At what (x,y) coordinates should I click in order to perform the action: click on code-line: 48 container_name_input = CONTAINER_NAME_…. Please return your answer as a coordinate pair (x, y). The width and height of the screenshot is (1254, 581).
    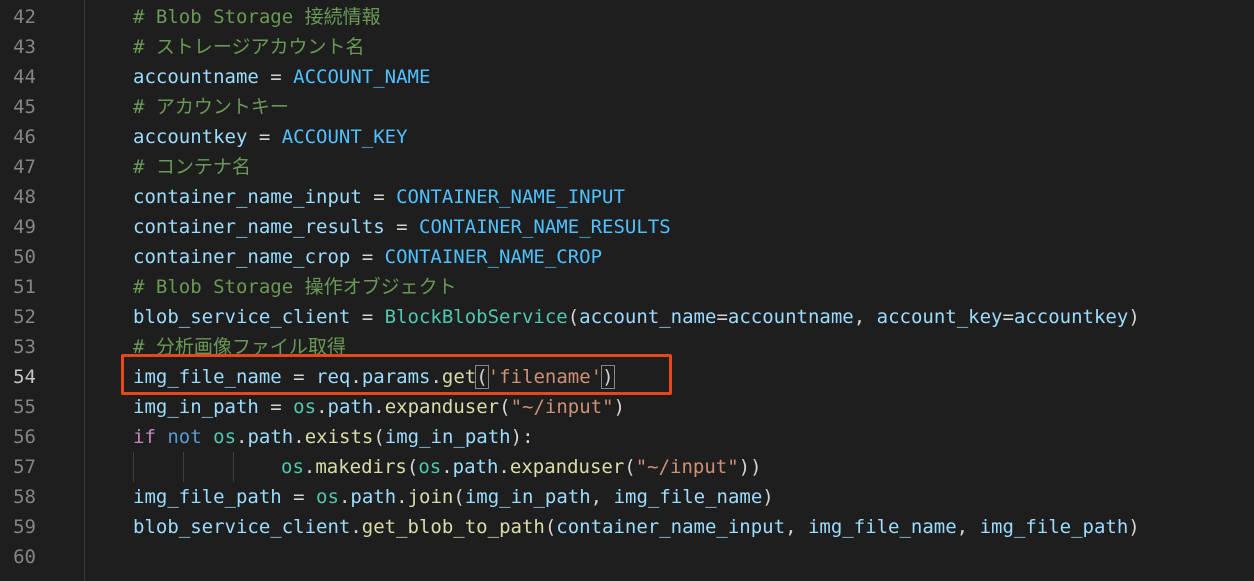
    Looking at the image, I should click on (627, 197).